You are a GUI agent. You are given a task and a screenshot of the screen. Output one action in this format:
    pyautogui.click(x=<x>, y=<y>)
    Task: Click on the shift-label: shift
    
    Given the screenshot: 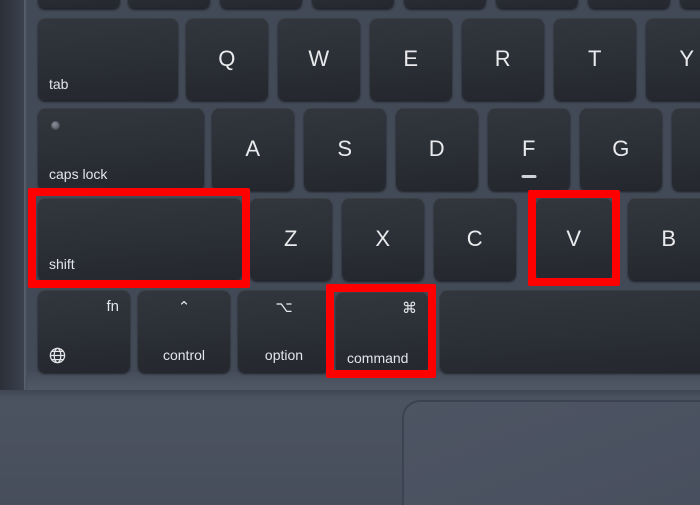 What is the action you would take?
    pyautogui.click(x=62, y=264)
    